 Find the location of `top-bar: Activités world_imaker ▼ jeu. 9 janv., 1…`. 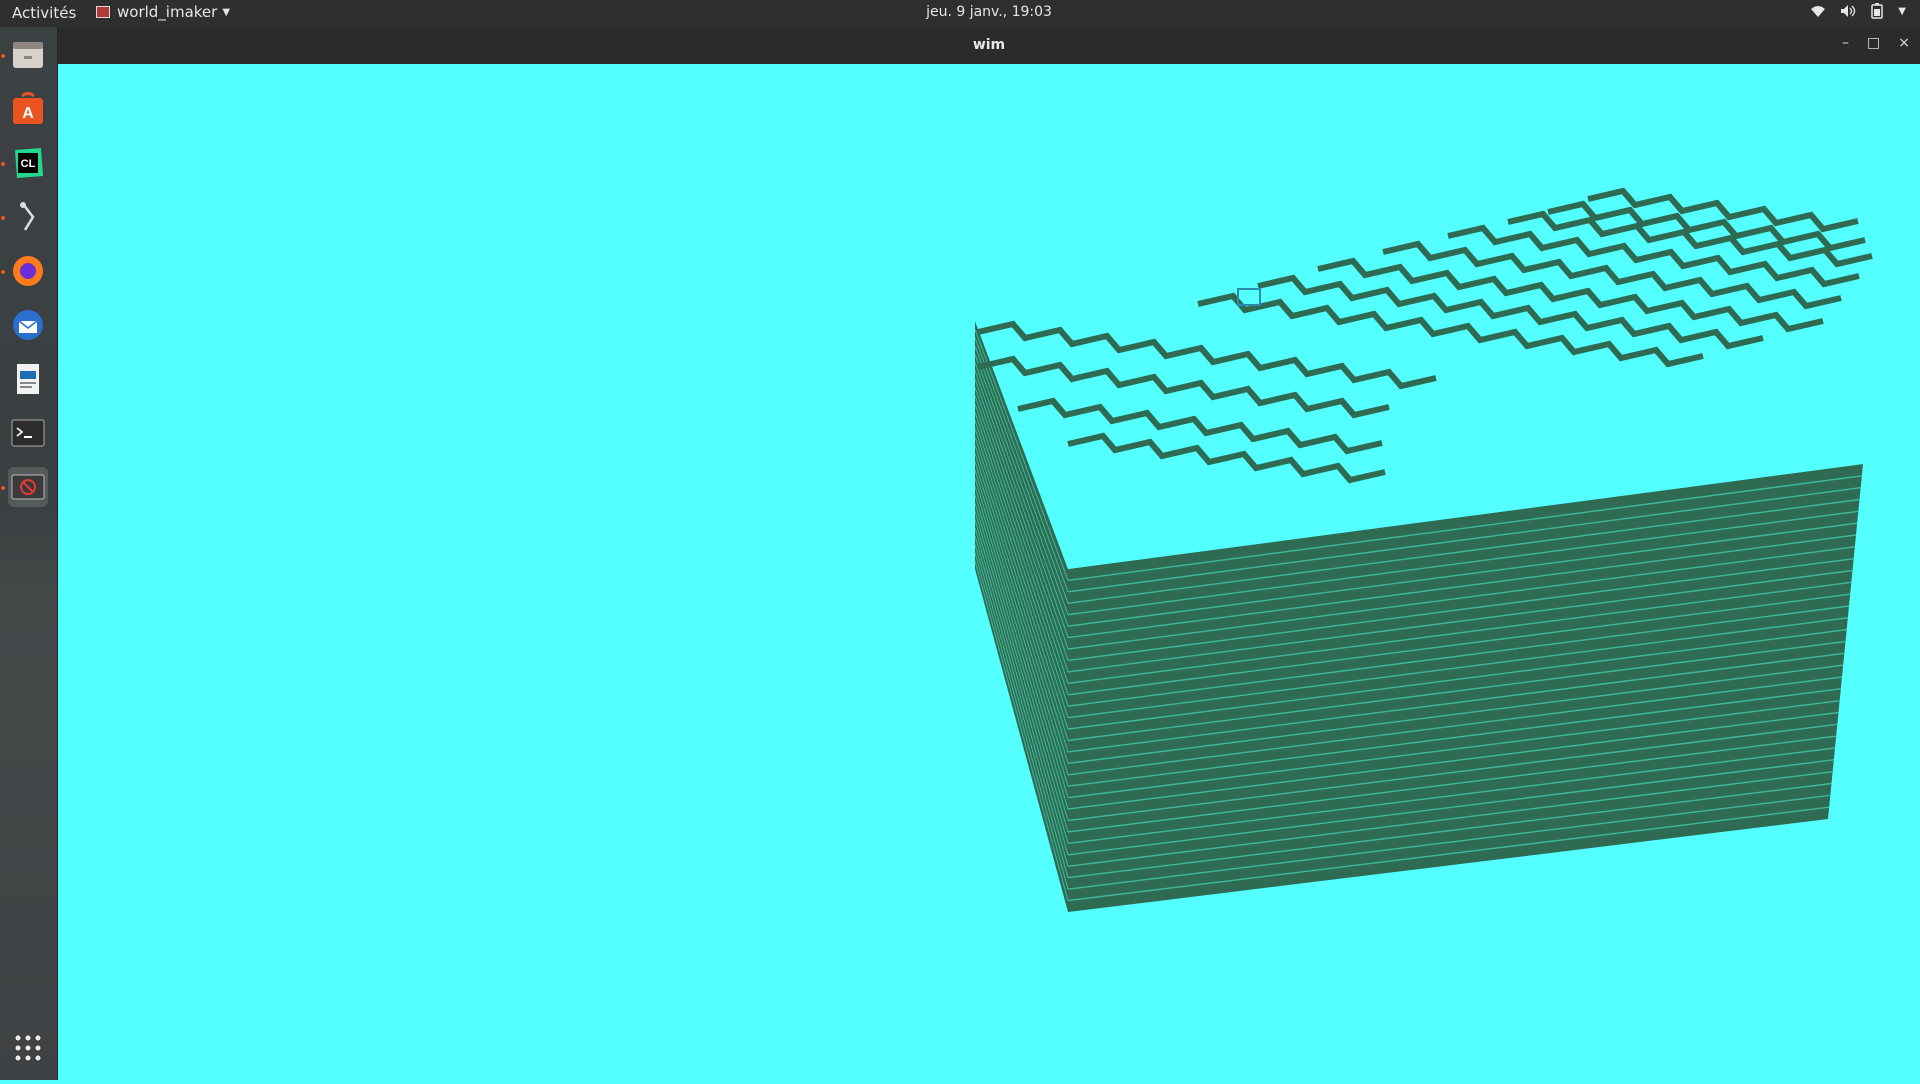

top-bar: Activités world_imaker ▼ jeu. 9 janv., 1… is located at coordinates (960, 13).